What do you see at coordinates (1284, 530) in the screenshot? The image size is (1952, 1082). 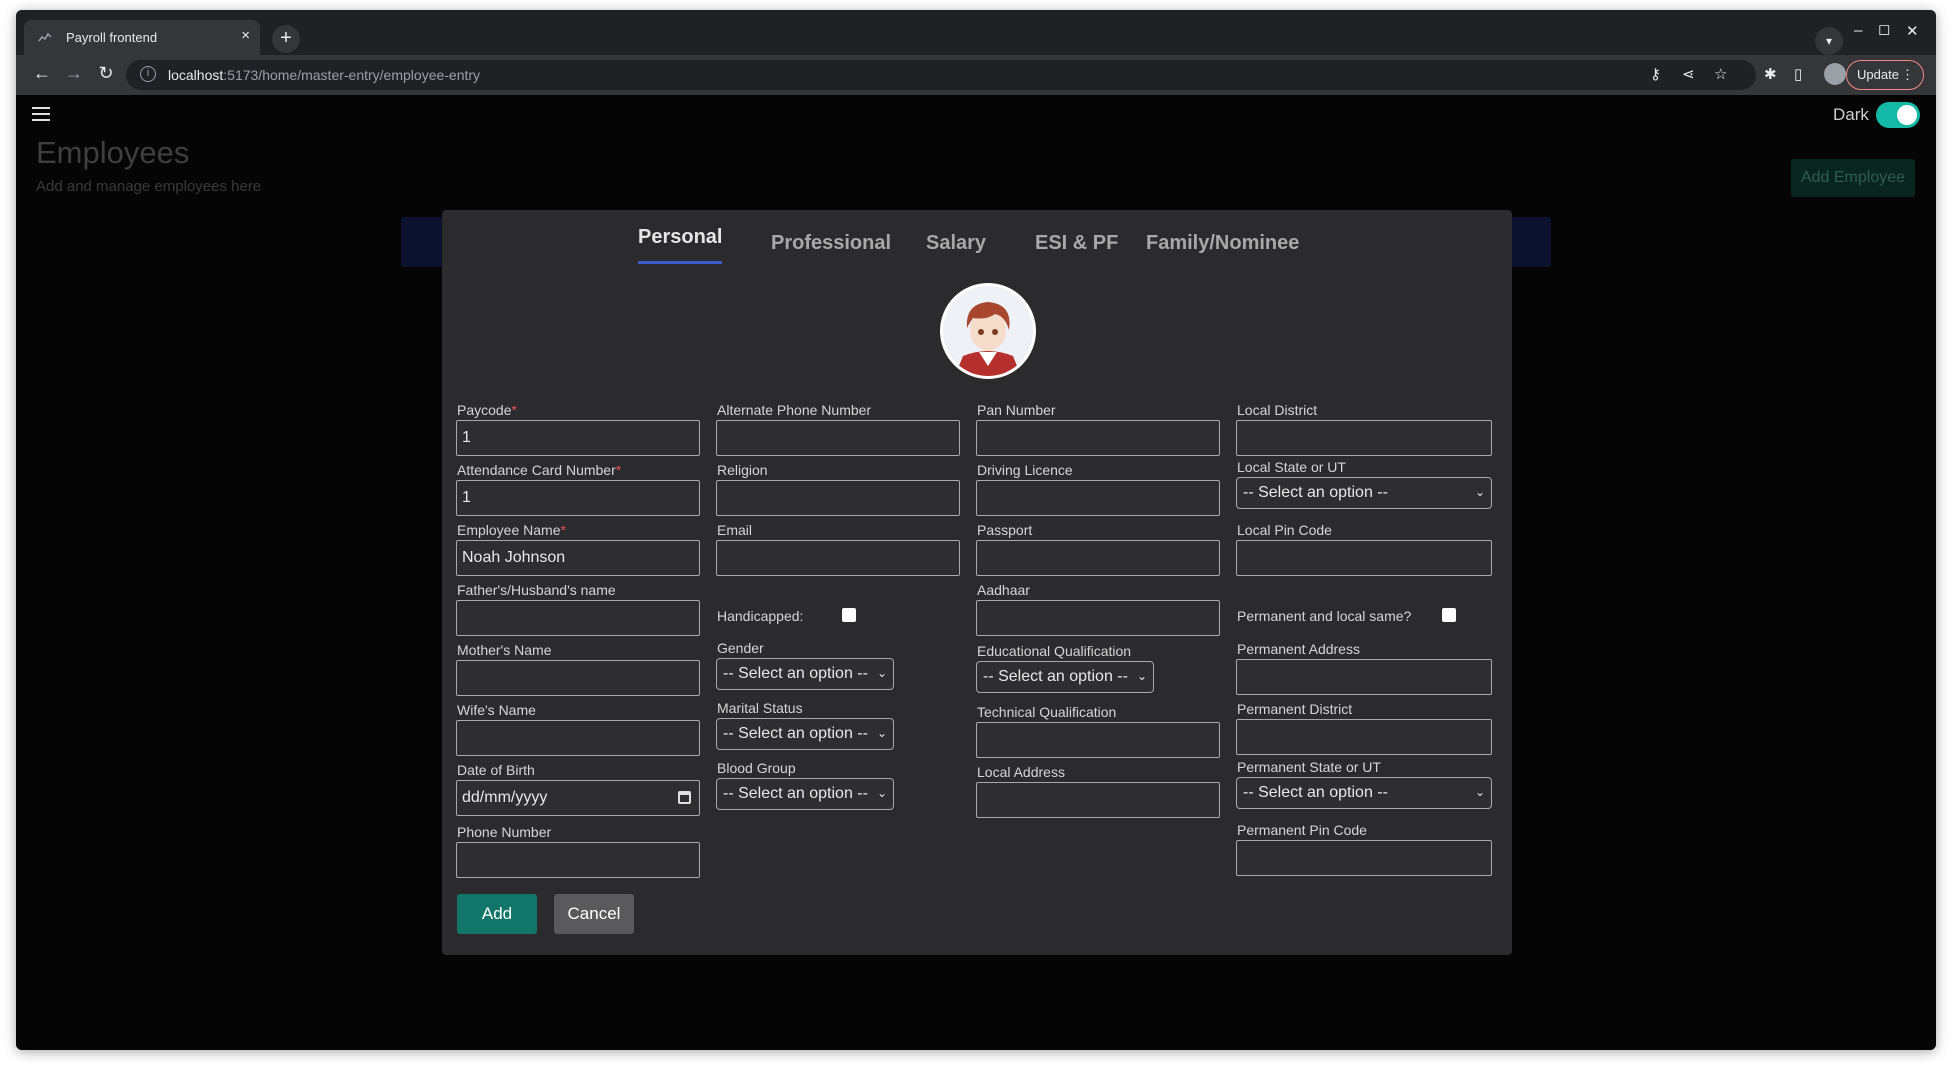 I see `local-pin-label: Local Pin Code` at bounding box center [1284, 530].